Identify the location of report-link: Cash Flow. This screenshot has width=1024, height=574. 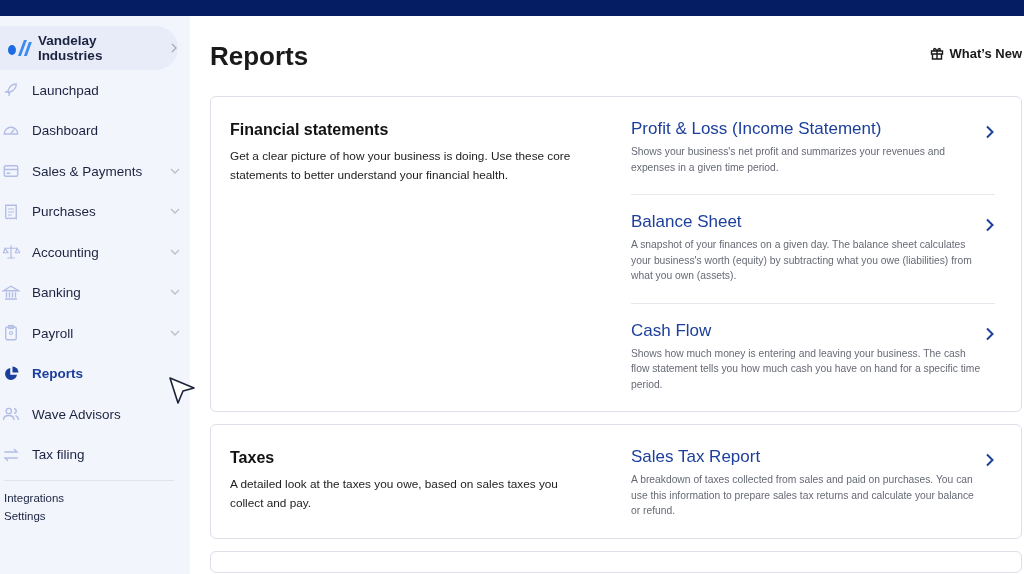
(808, 330).